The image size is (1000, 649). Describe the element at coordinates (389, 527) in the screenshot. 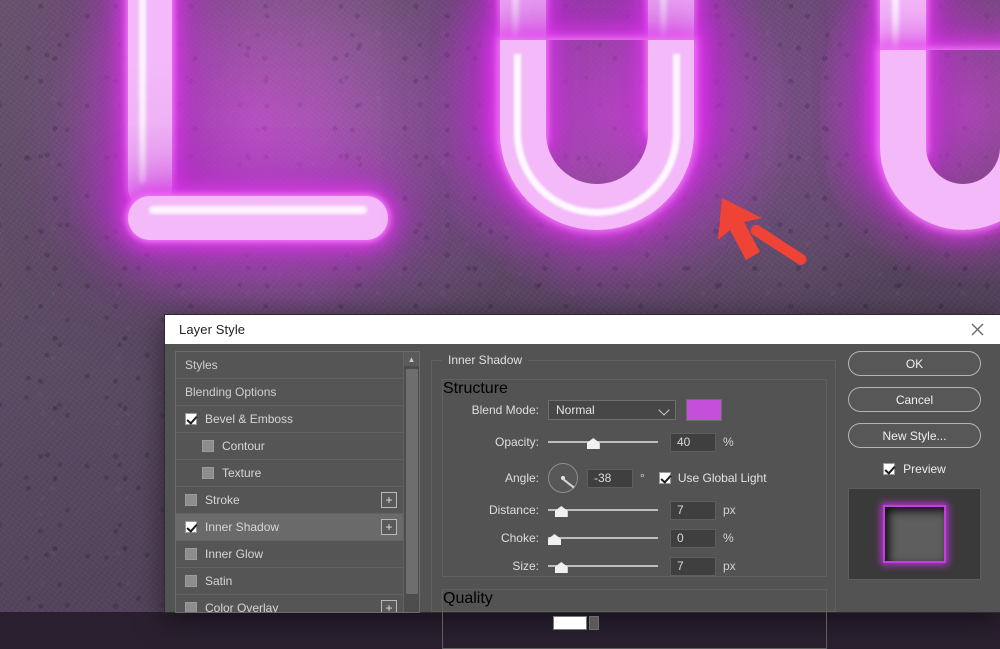

I see `add-inner-shadow-effect-button: +` at that location.